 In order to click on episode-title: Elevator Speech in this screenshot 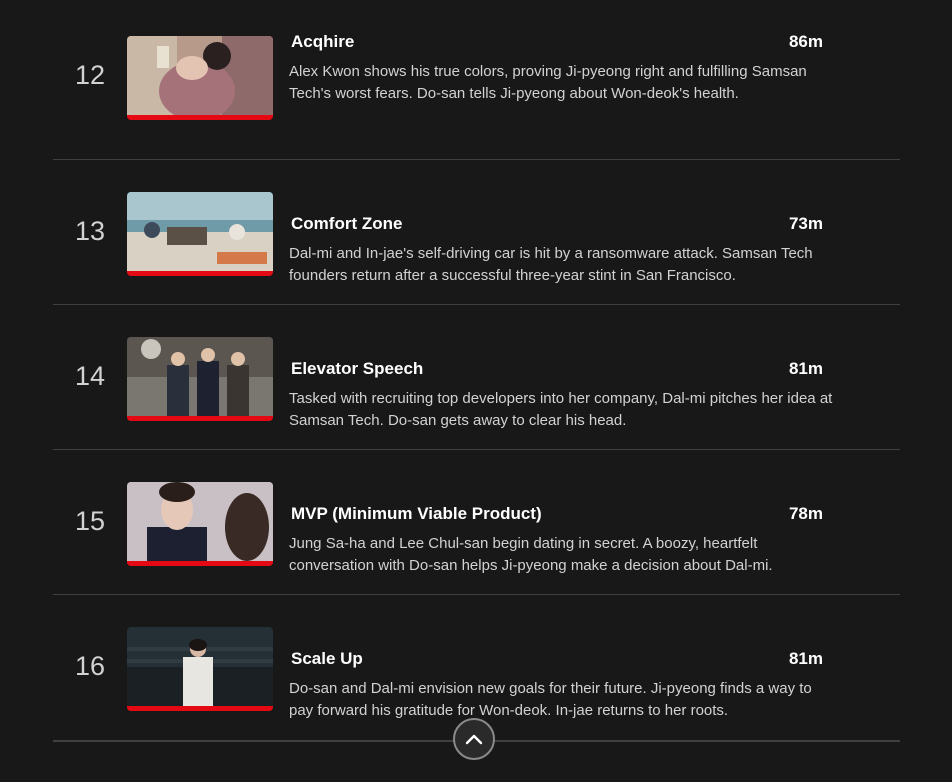, I will do `click(357, 368)`.